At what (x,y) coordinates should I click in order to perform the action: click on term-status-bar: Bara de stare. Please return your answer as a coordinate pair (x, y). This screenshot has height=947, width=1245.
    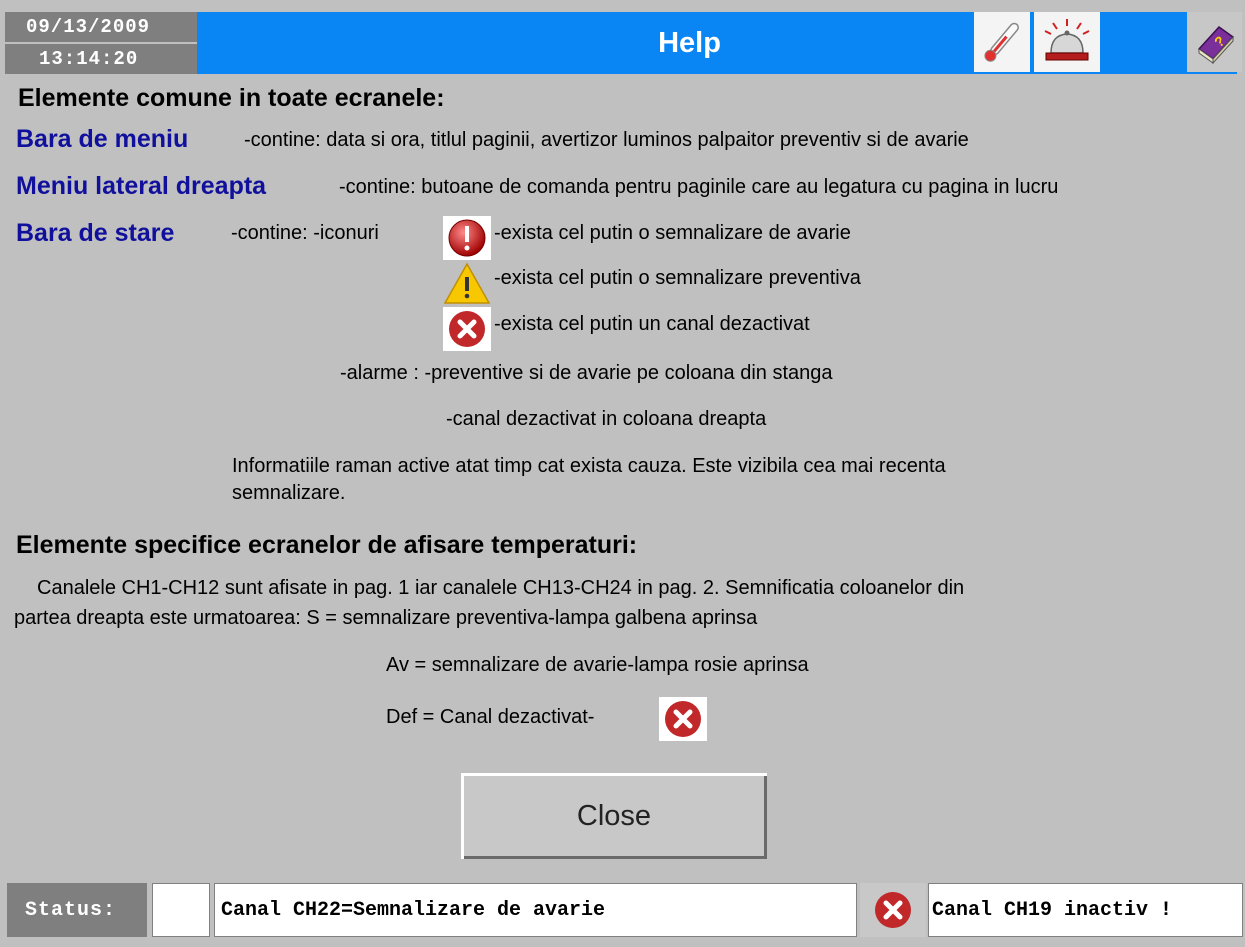
    Looking at the image, I should click on (95, 233).